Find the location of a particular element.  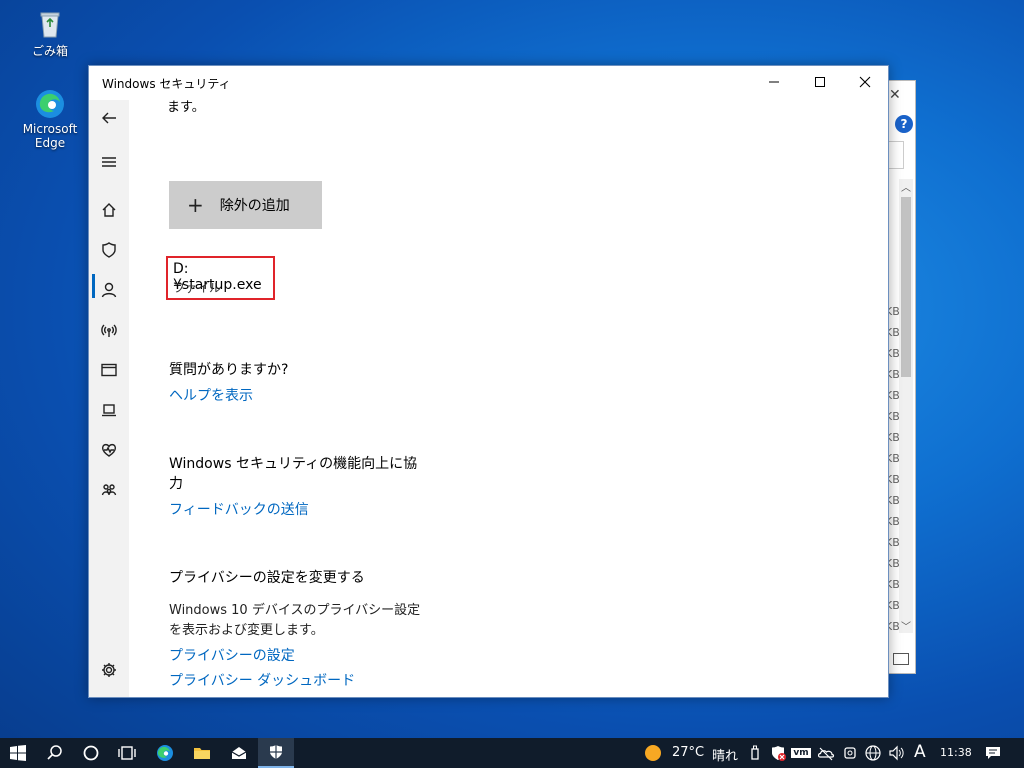

add-exclusion-button: + 除外の追加 is located at coordinates (245, 205).